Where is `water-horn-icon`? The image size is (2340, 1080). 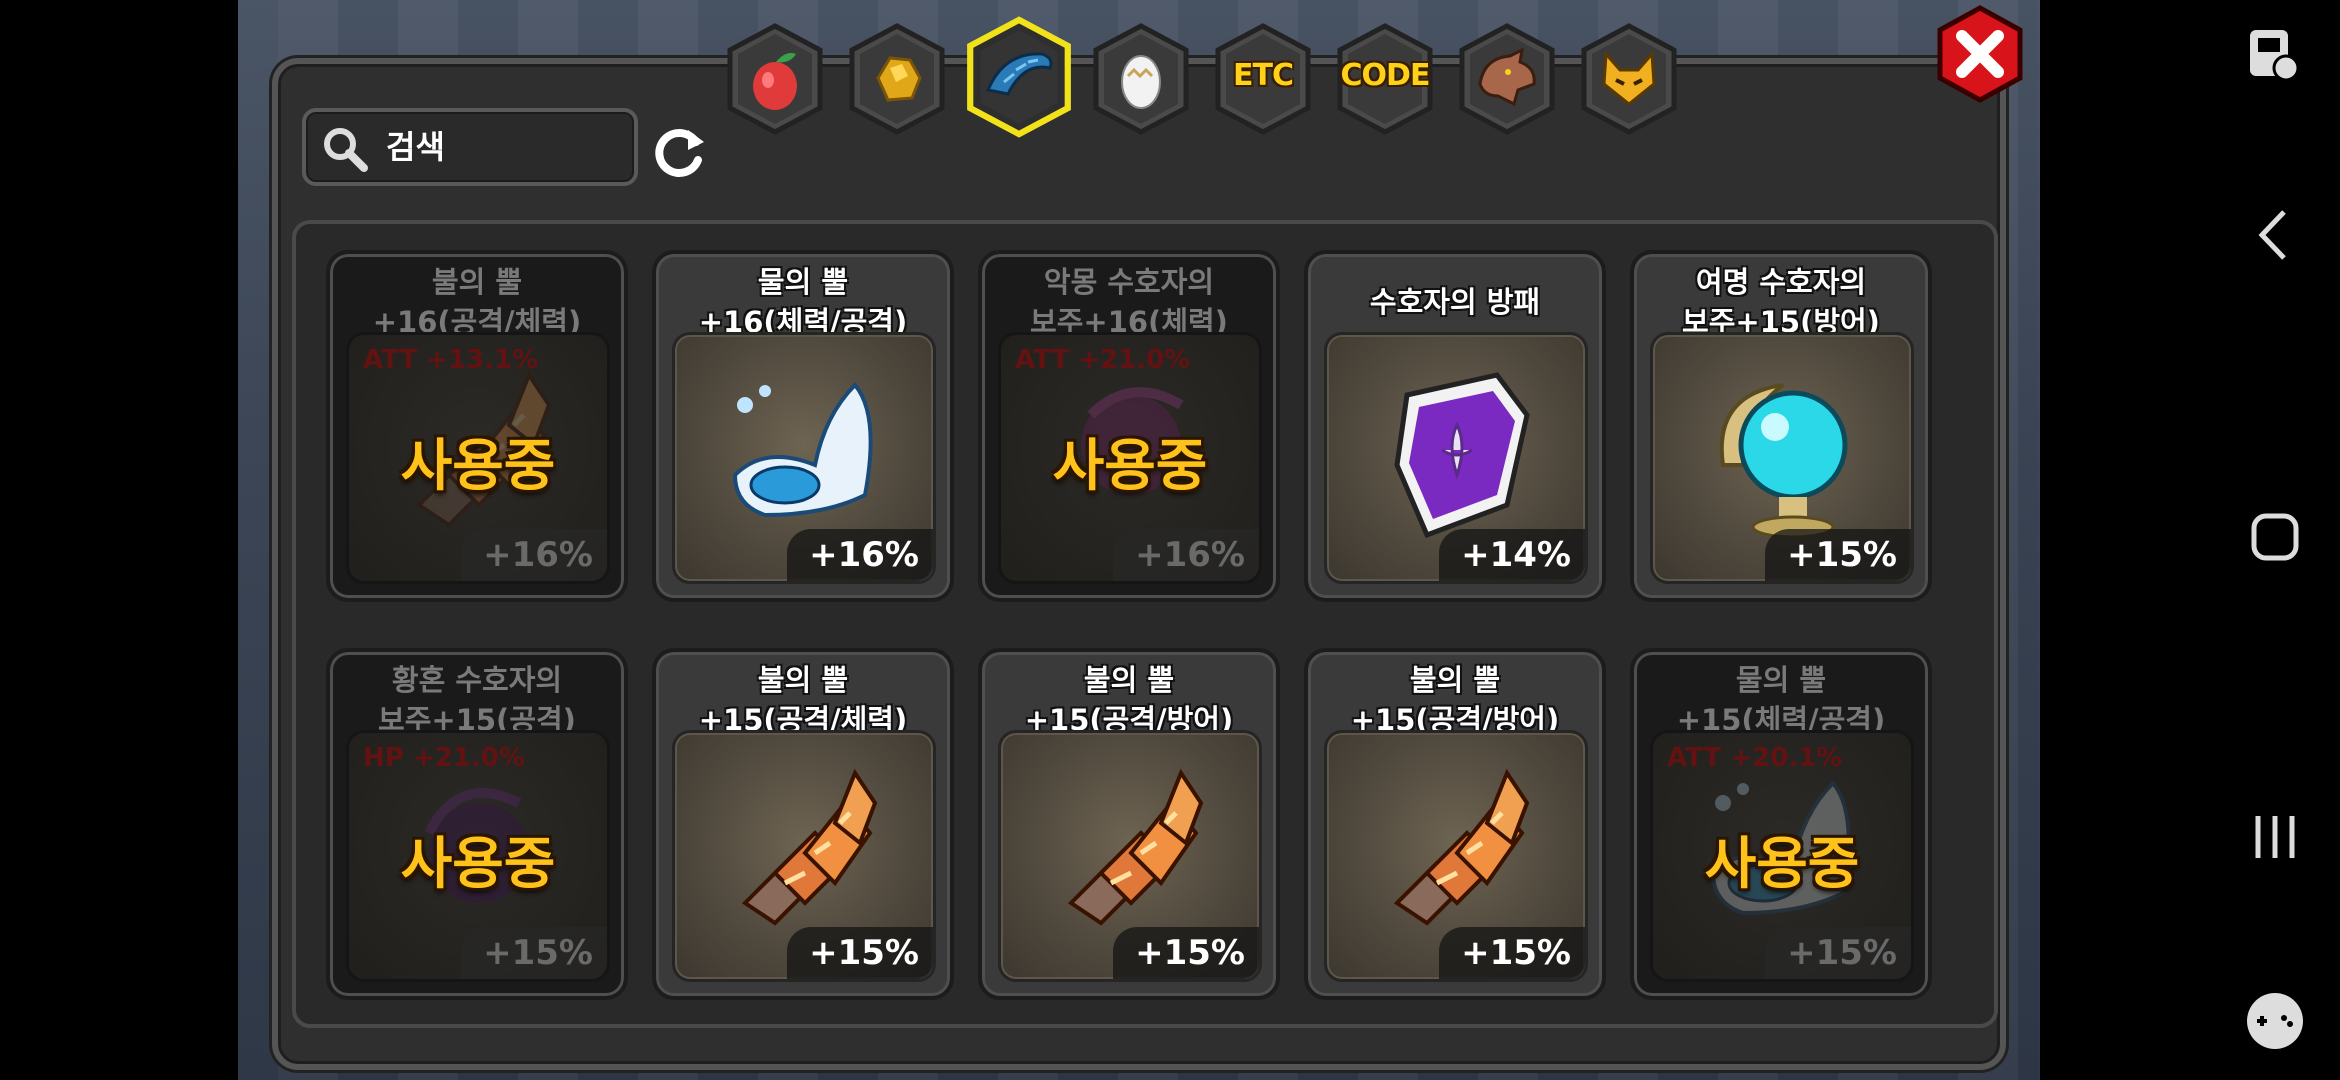 water-horn-icon is located at coordinates (805, 455).